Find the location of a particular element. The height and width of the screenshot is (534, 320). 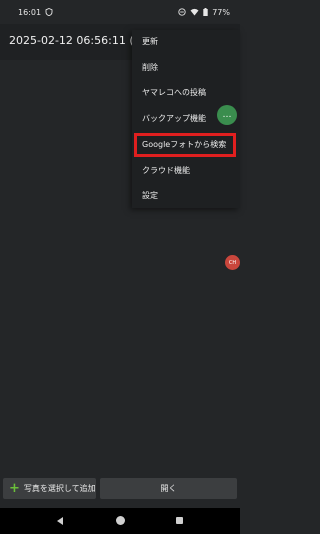

open-label: 開く is located at coordinates (168, 488).